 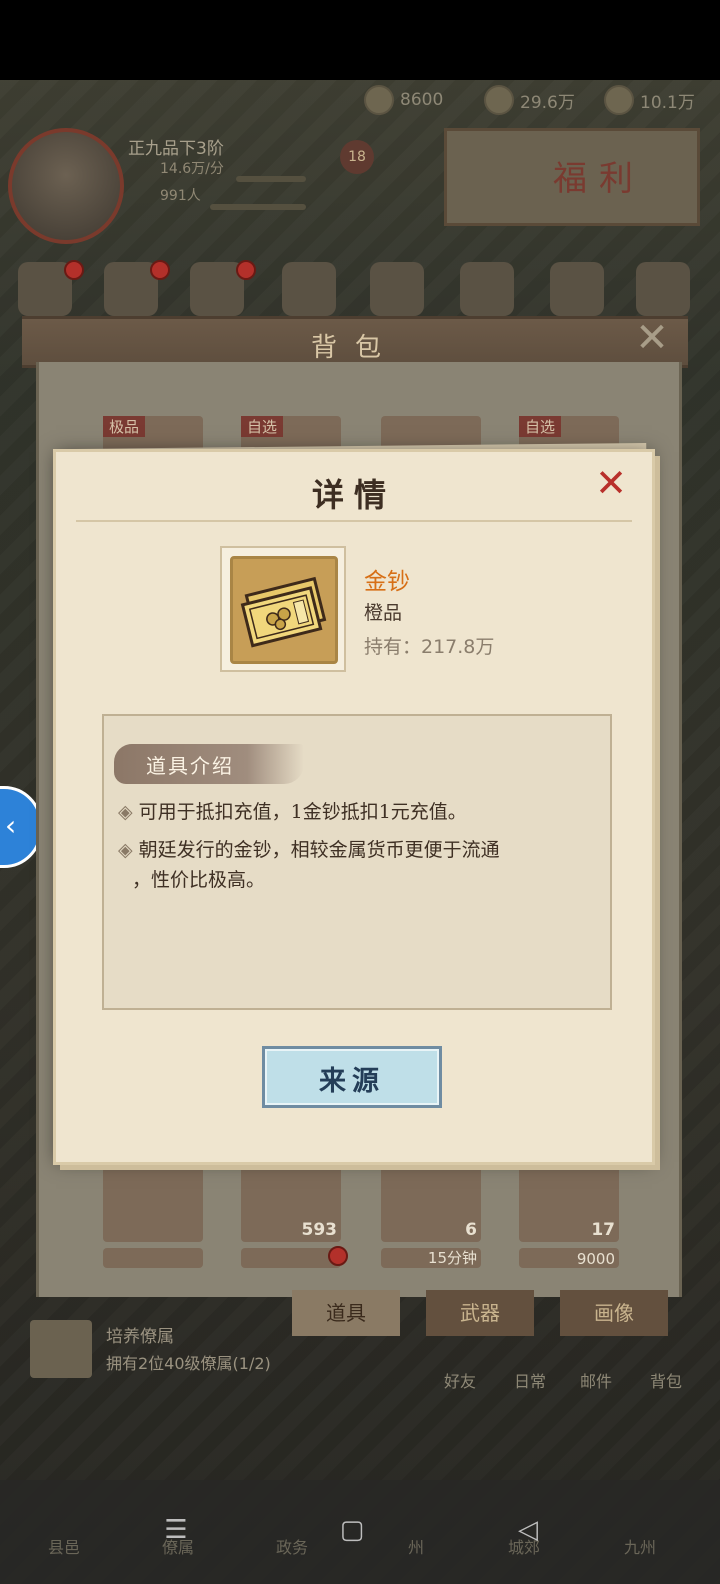 What do you see at coordinates (547, 102) in the screenshot?
I see `resource-coin-value: 29.6万` at bounding box center [547, 102].